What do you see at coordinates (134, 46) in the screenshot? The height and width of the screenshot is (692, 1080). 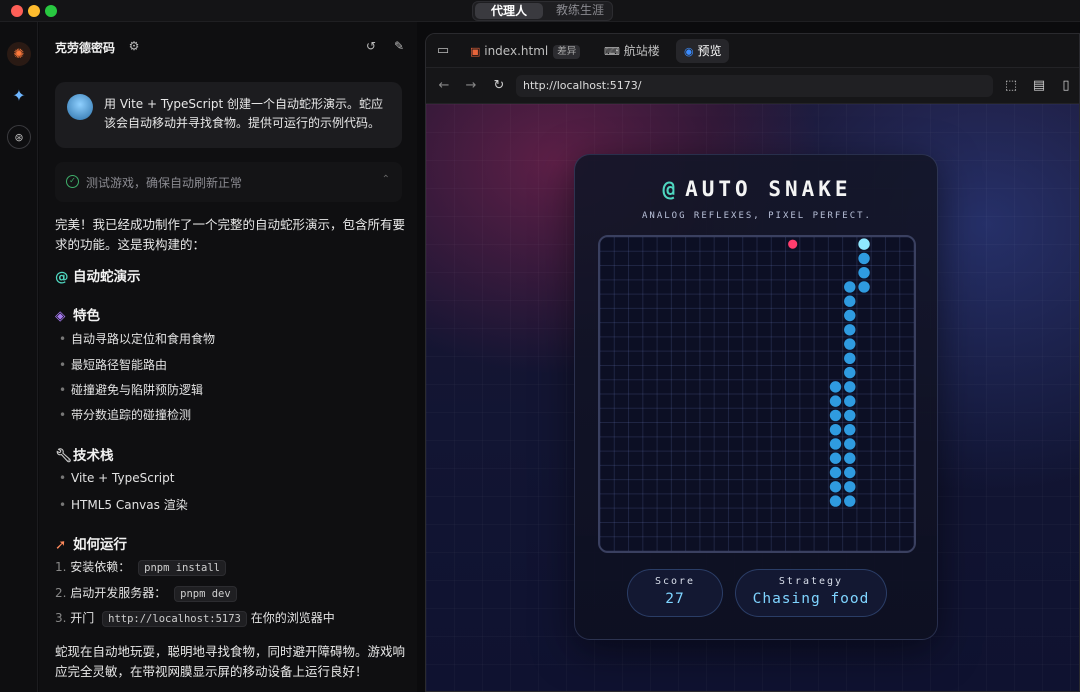 I see `settings-sliders-icon: ⚙` at bounding box center [134, 46].